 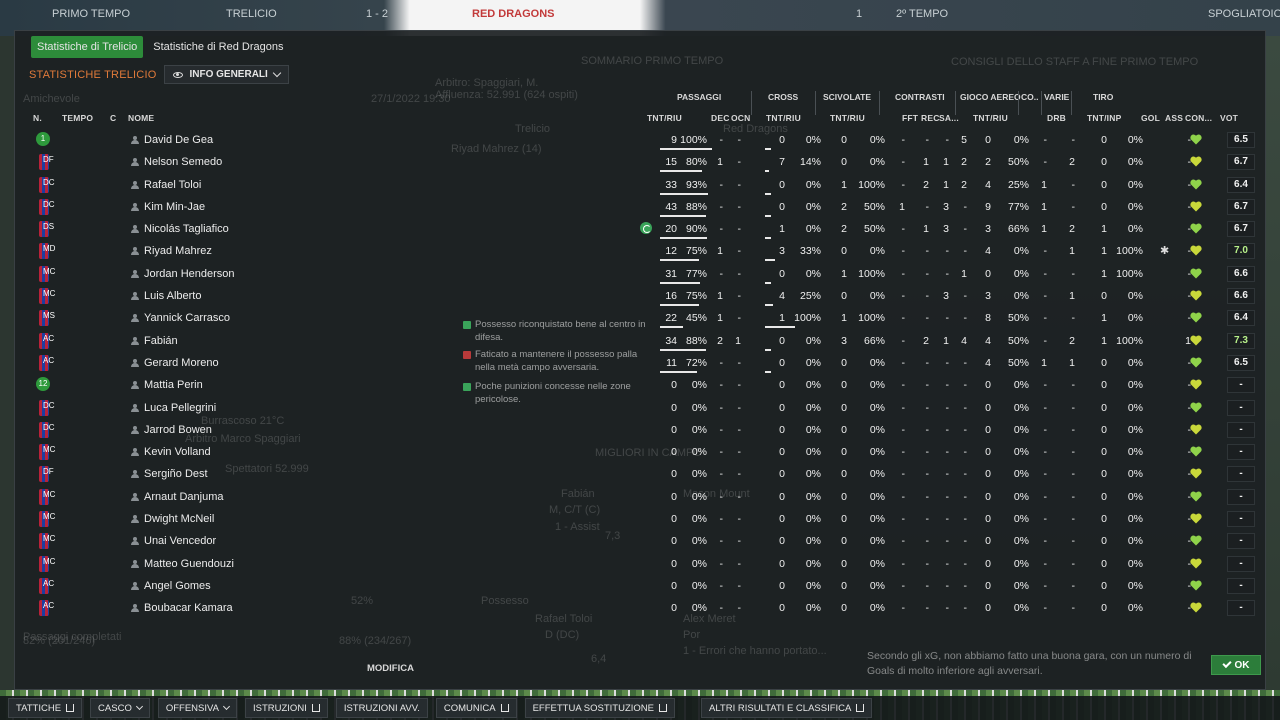 What do you see at coordinates (77, 118) in the screenshot?
I see `col-minutes: TEMPO` at bounding box center [77, 118].